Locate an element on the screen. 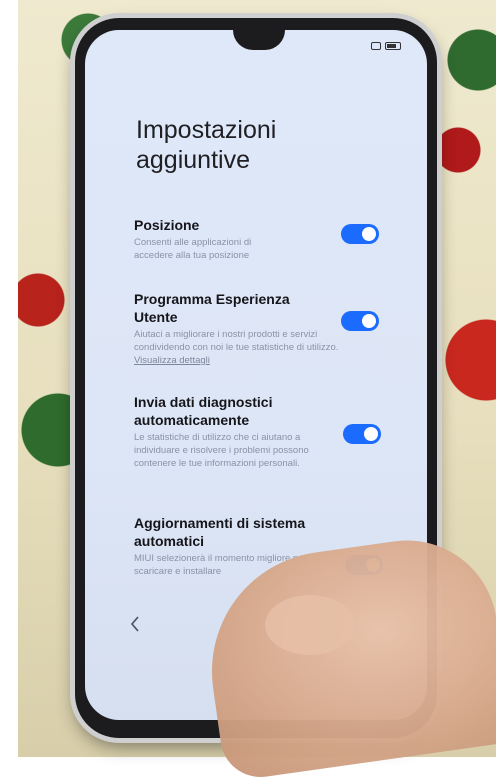  camera-notch is located at coordinates (259, 40).